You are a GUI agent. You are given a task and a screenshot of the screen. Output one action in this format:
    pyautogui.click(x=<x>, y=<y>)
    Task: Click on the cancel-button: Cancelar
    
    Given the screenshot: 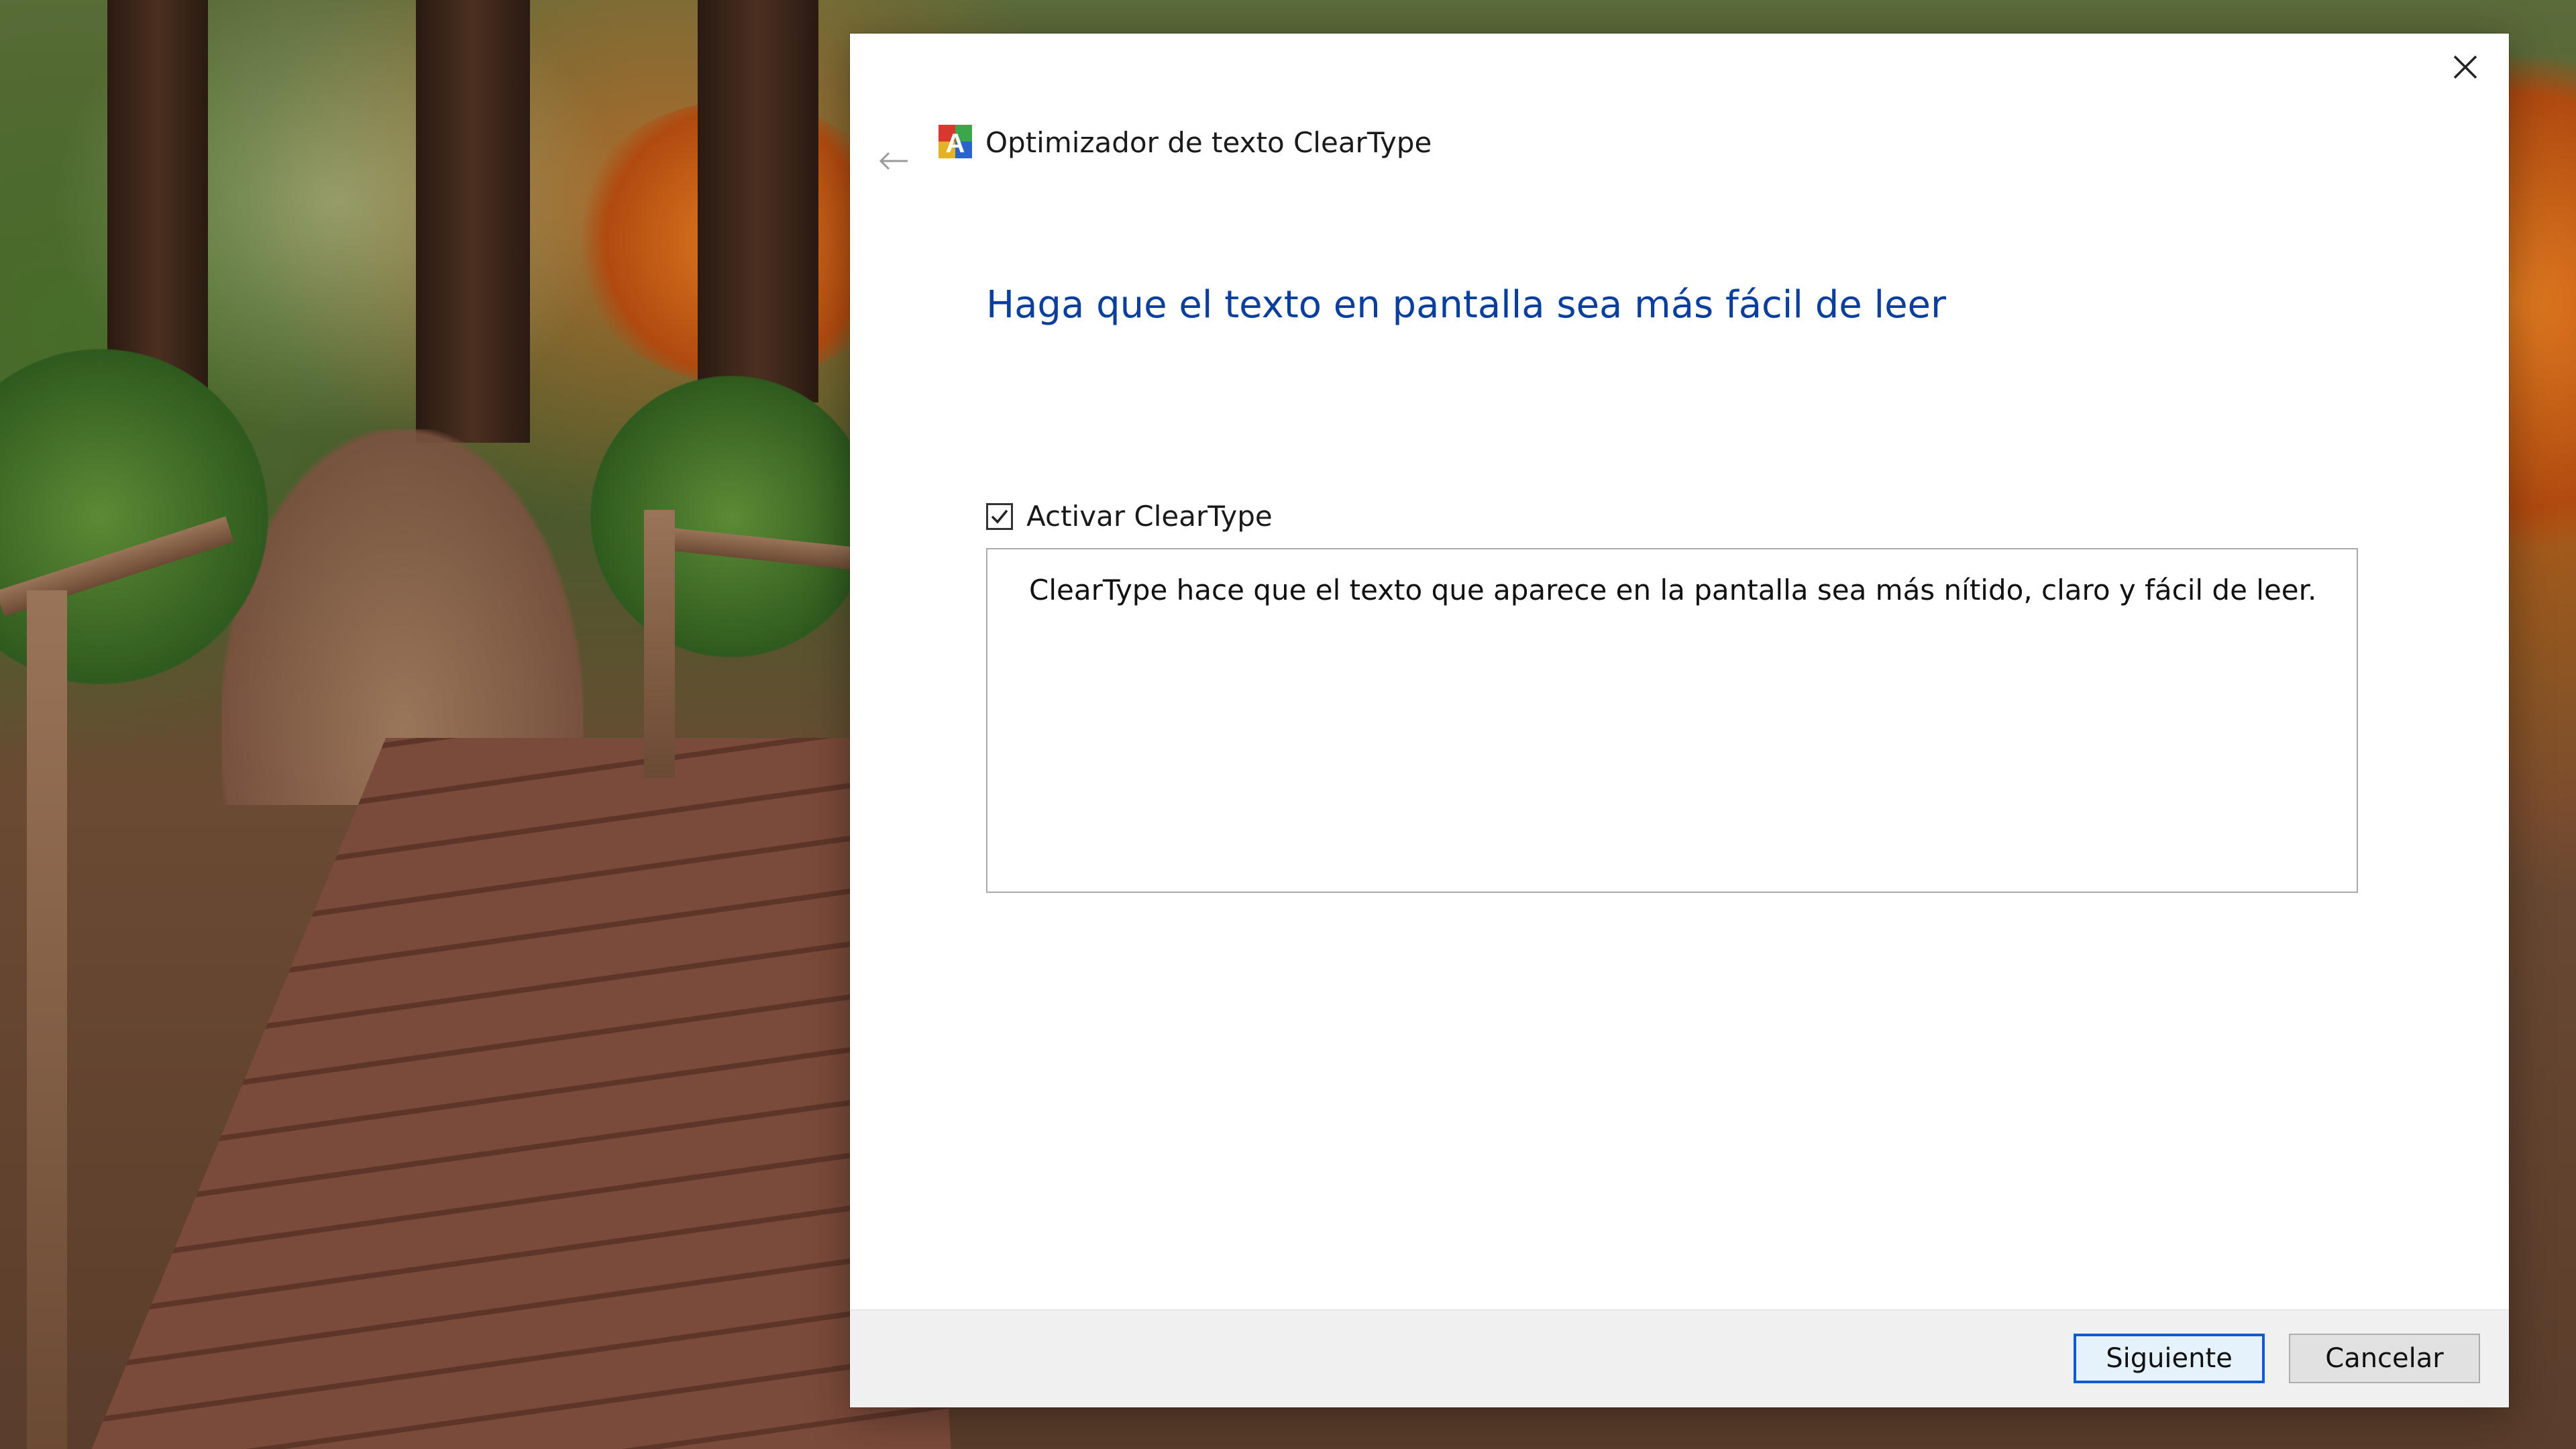 What is the action you would take?
    pyautogui.click(x=2384, y=1358)
    